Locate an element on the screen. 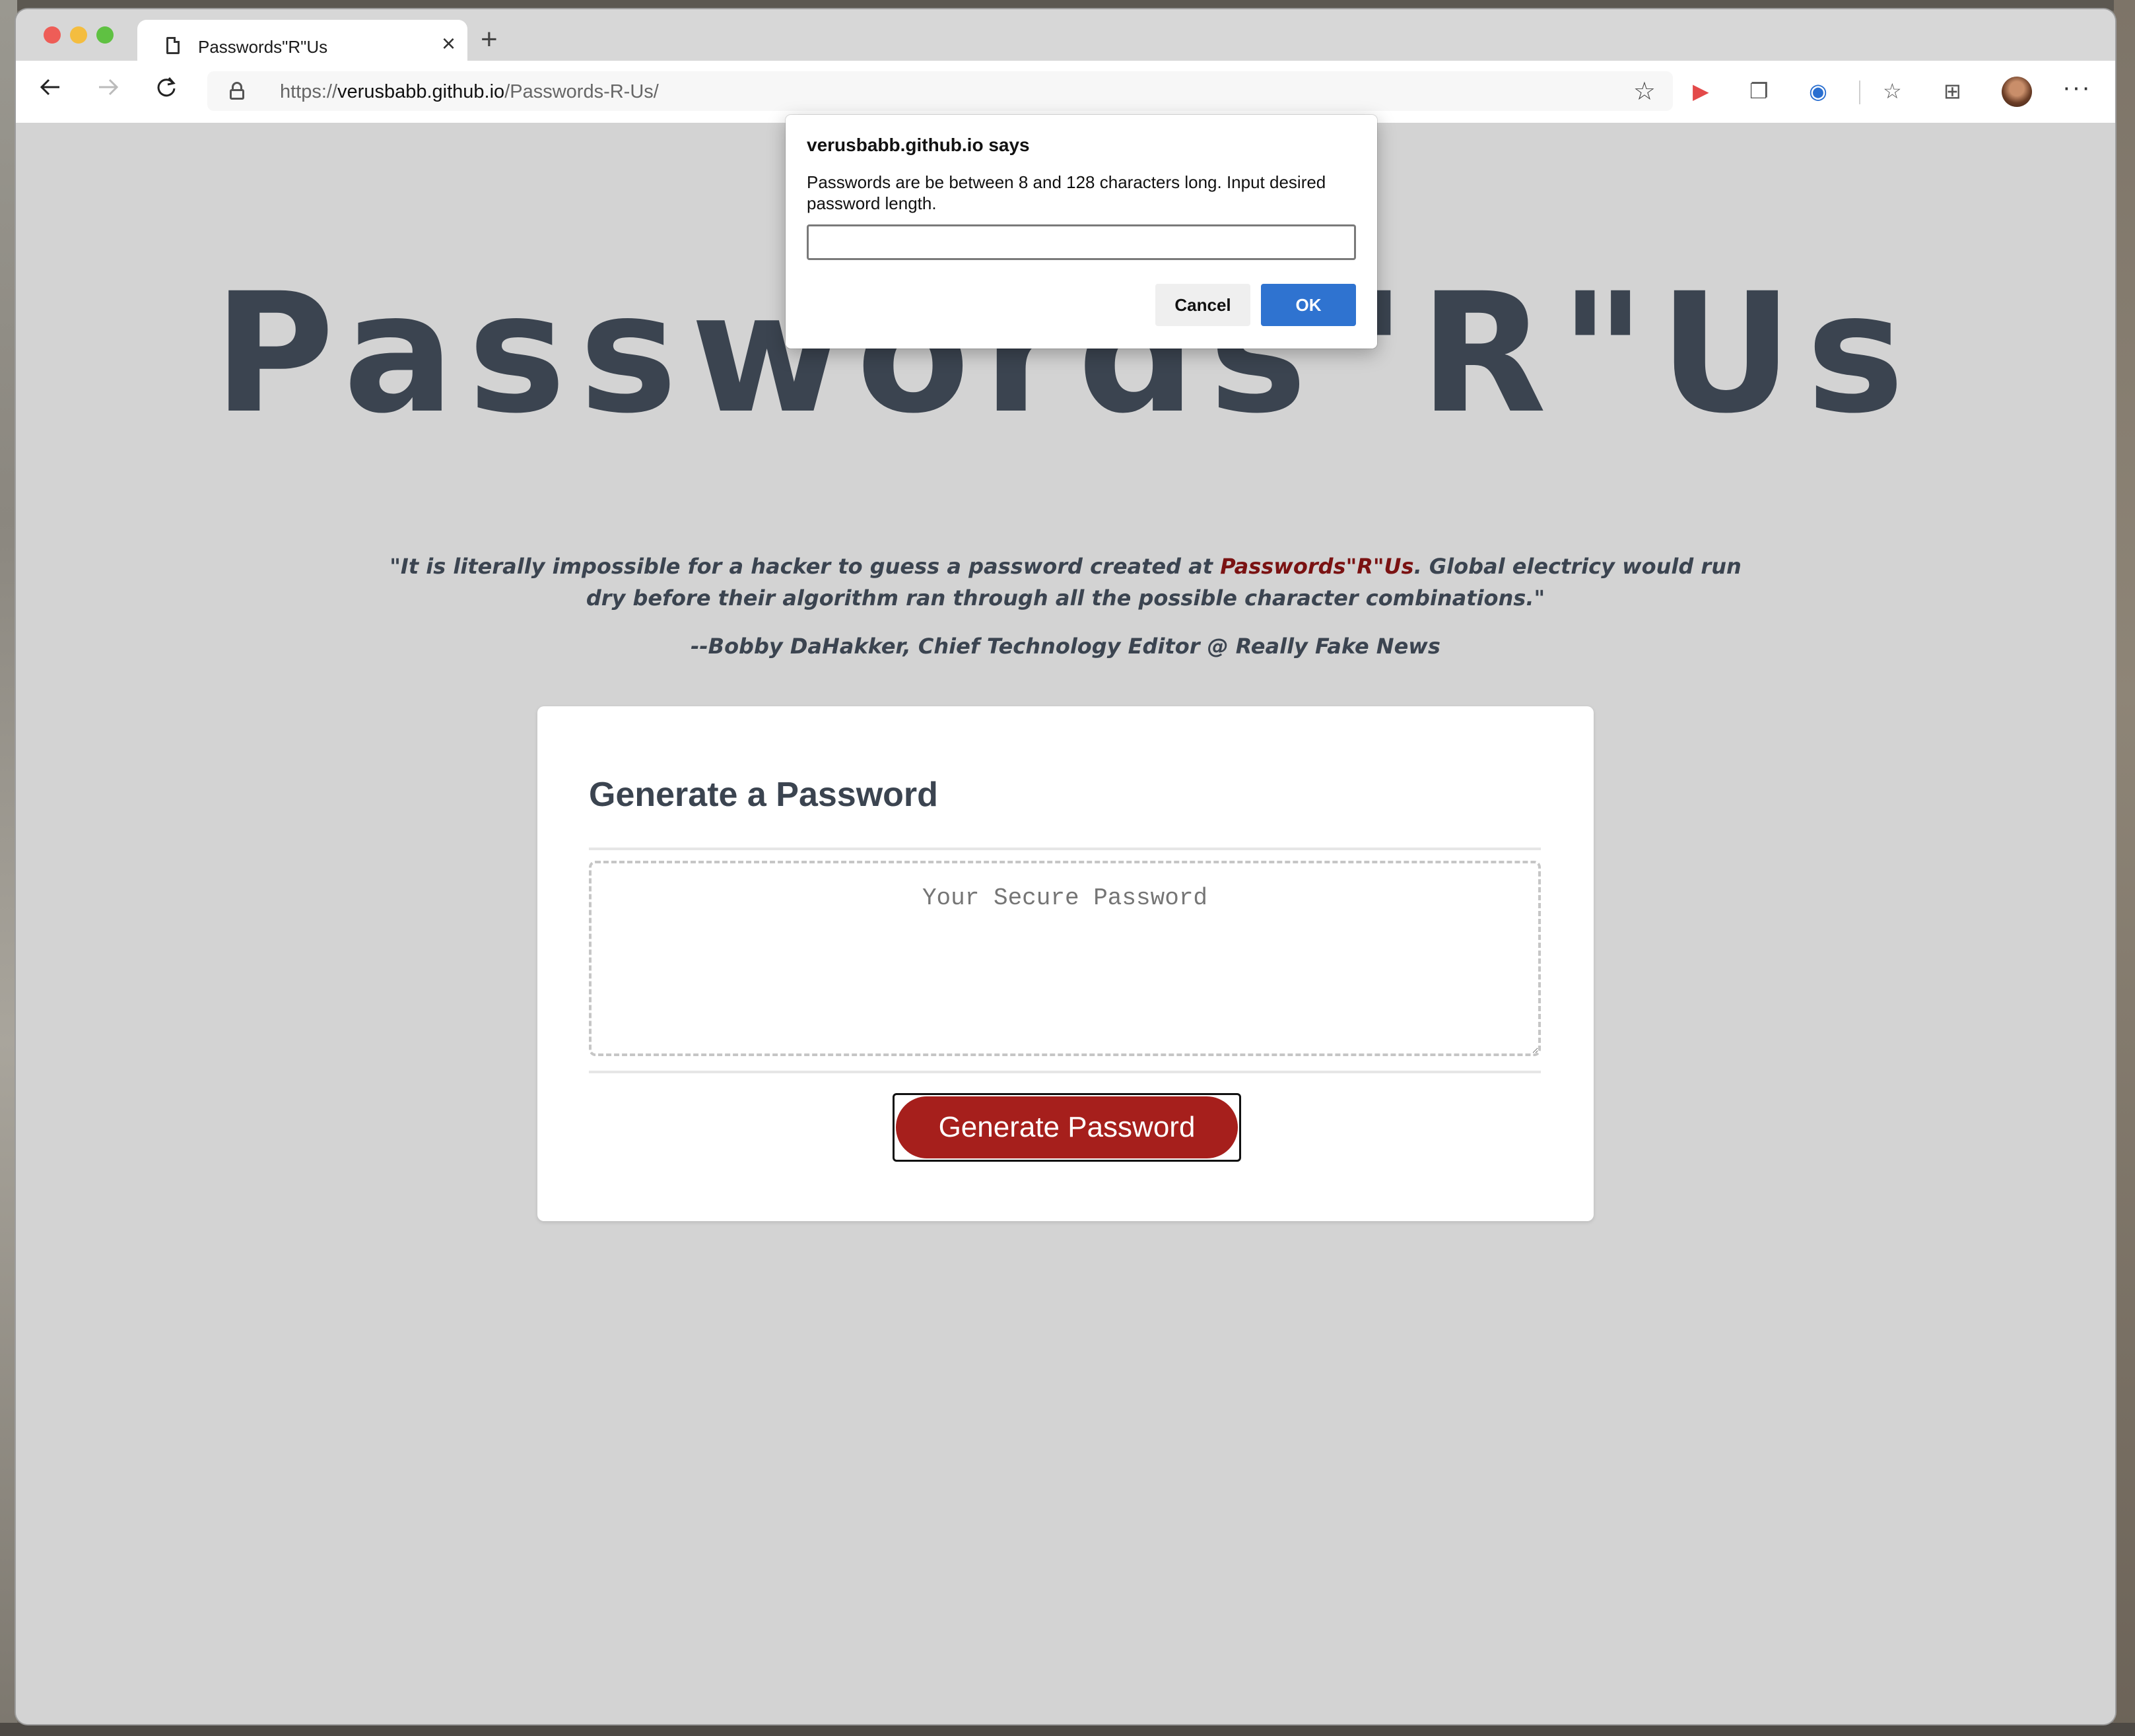 Image resolution: width=2135 pixels, height=1736 pixels. password-output is located at coordinates (1065, 958).